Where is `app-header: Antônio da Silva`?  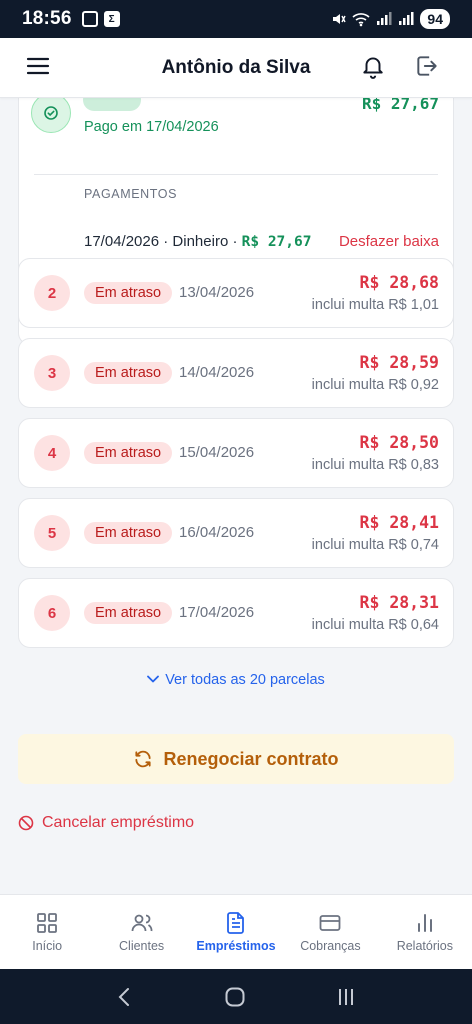
app-header: Antônio da Silva is located at coordinates (236, 68).